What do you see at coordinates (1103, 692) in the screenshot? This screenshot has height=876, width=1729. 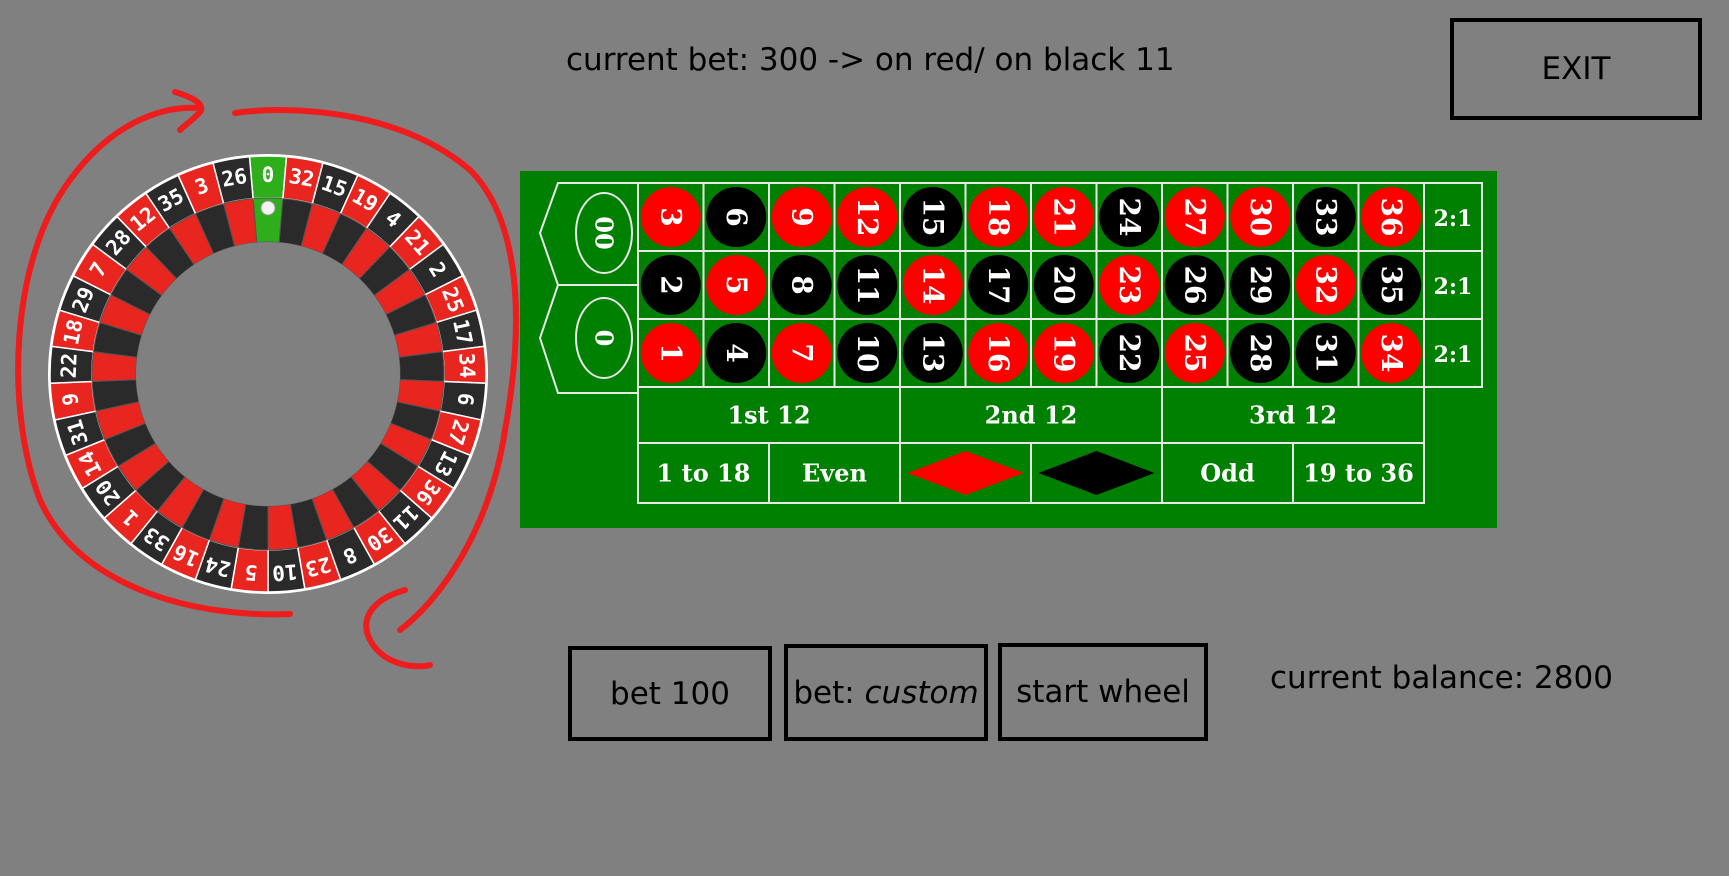 I see `start-wheel-button: start wheel` at bounding box center [1103, 692].